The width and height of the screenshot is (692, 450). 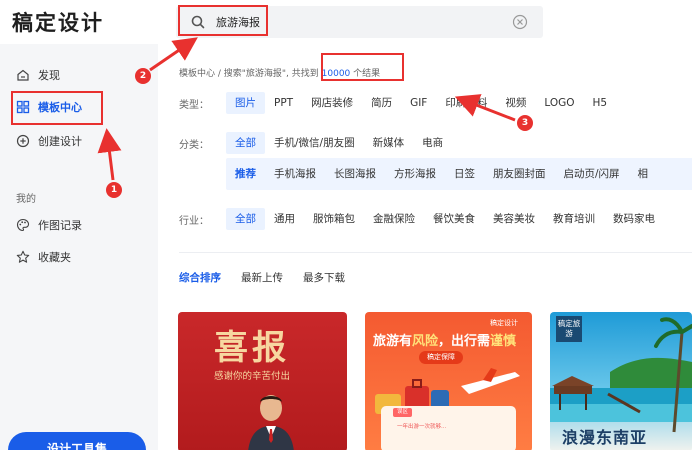 What do you see at coordinates (60, 141) in the screenshot?
I see `sidebar-item-label: 创建设计` at bounding box center [60, 141].